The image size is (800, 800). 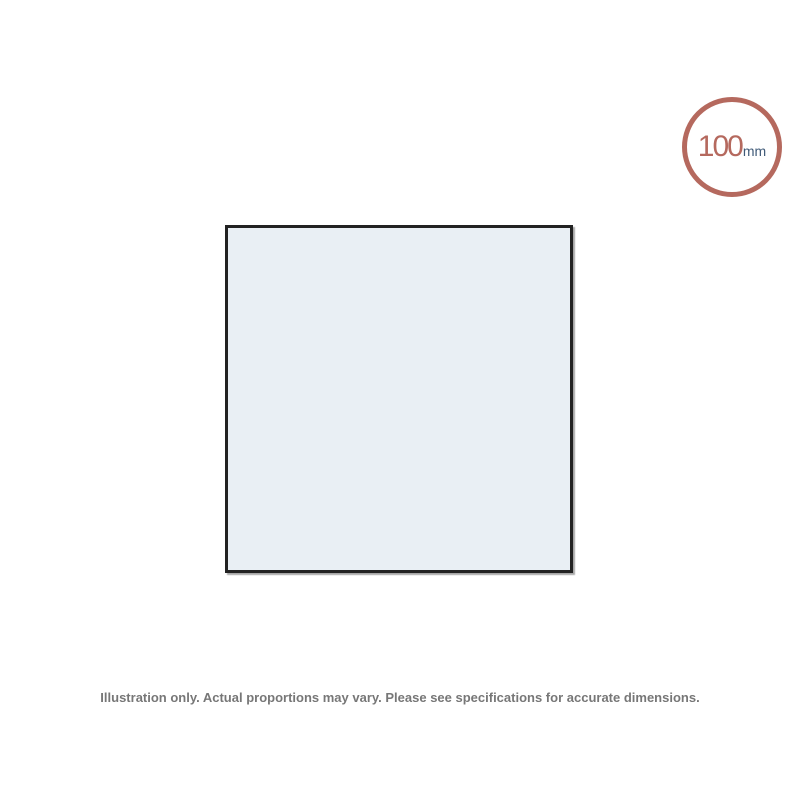 I want to click on size-unit: mm, so click(x=754, y=151).